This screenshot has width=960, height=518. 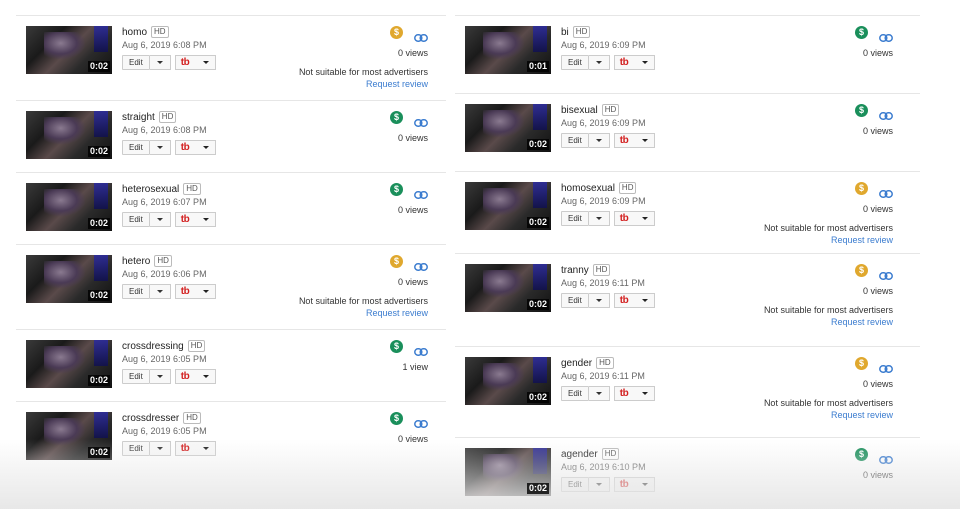 What do you see at coordinates (412, 210) in the screenshot?
I see `view-count: 0 views` at bounding box center [412, 210].